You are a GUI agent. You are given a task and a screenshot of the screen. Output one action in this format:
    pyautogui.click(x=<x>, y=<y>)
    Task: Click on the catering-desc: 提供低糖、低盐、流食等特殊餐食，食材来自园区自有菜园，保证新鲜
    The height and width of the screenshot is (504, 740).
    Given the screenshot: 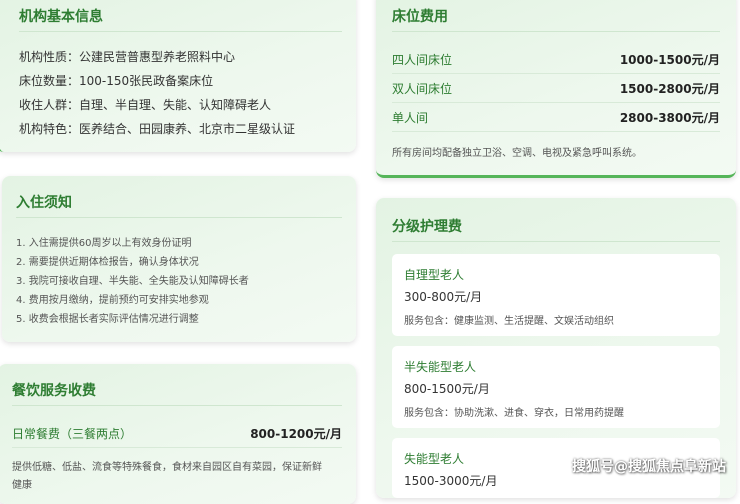 What is the action you would take?
    pyautogui.click(x=167, y=467)
    